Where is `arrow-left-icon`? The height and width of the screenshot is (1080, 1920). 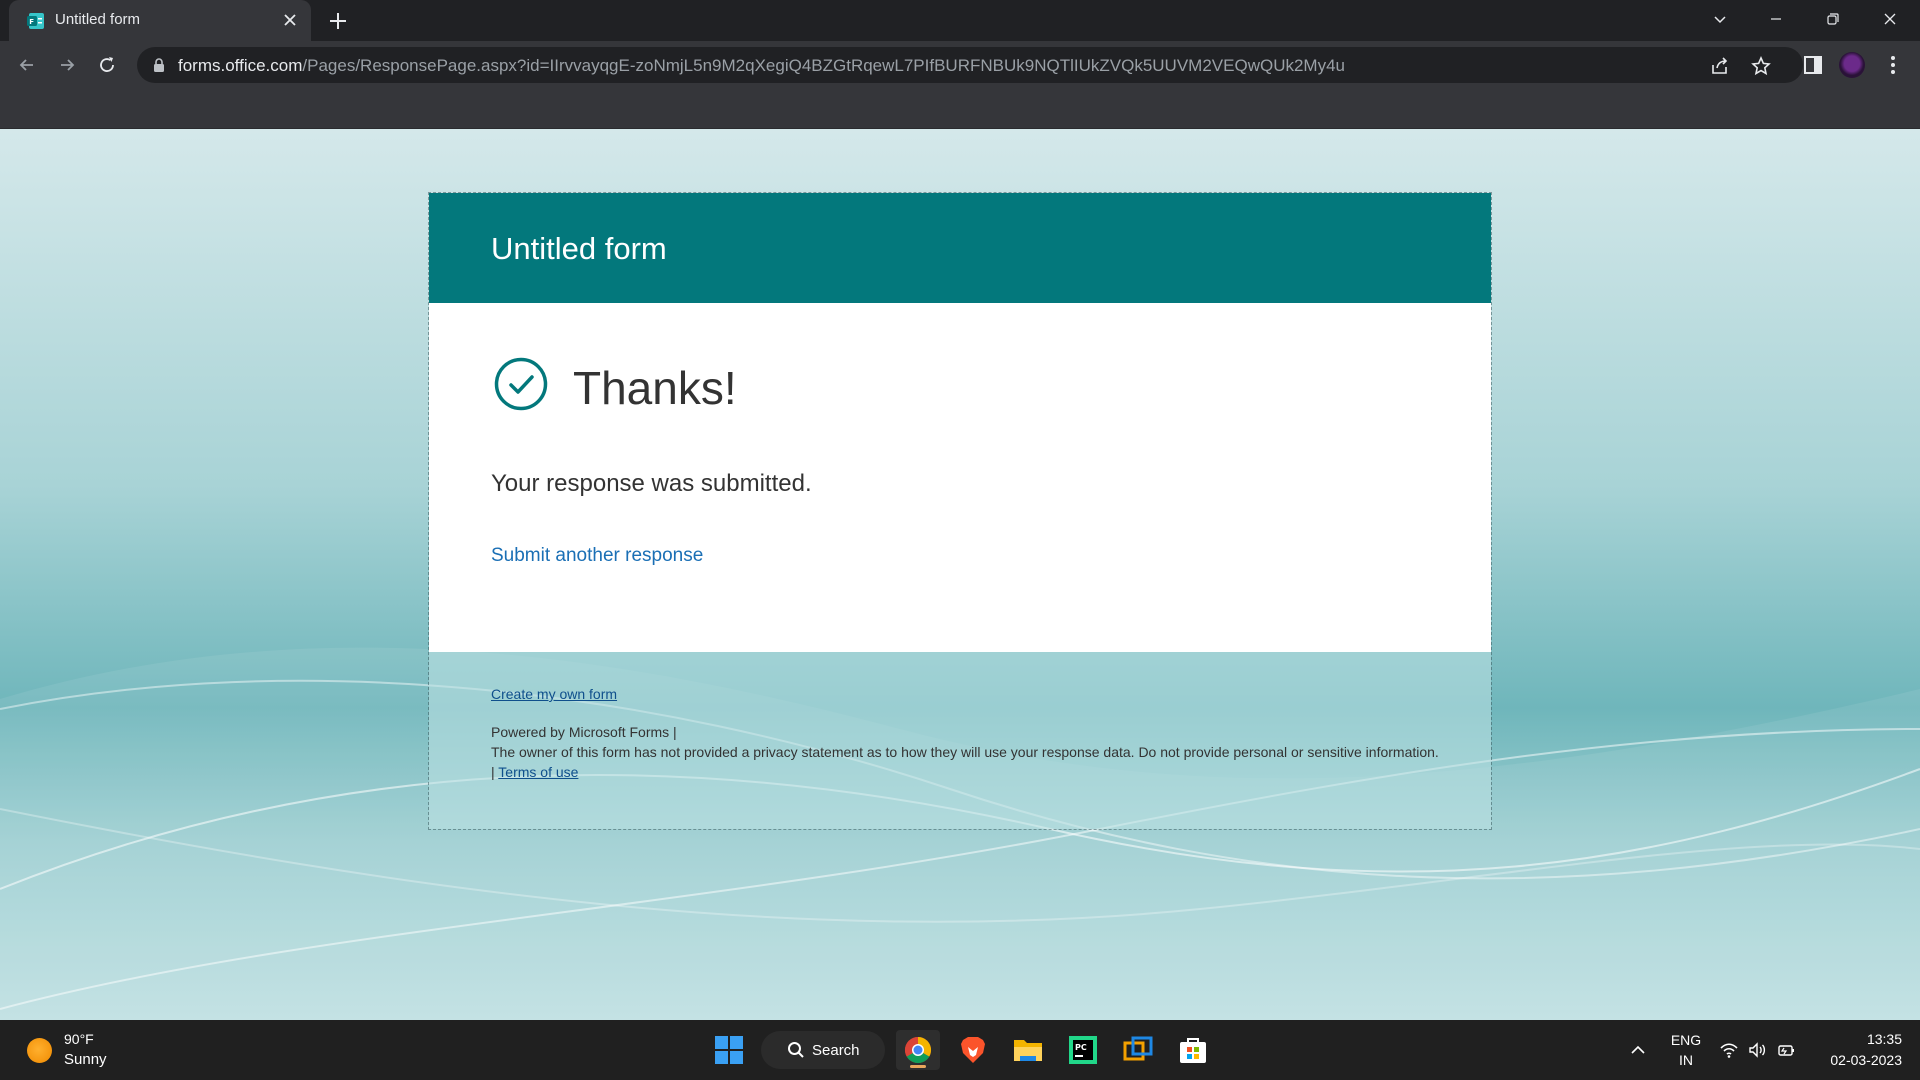 arrow-left-icon is located at coordinates (26, 65).